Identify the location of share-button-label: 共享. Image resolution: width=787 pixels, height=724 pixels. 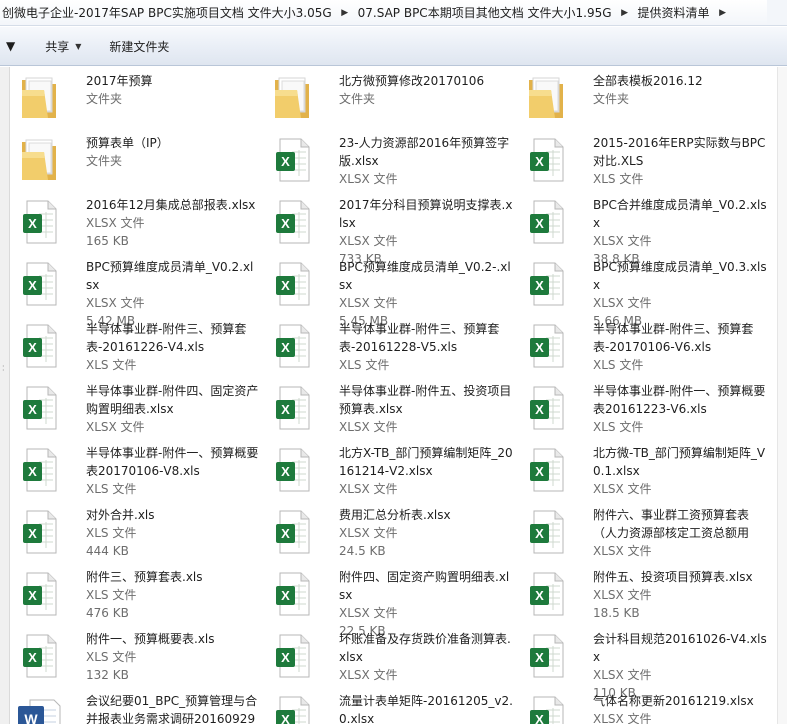
(57, 46).